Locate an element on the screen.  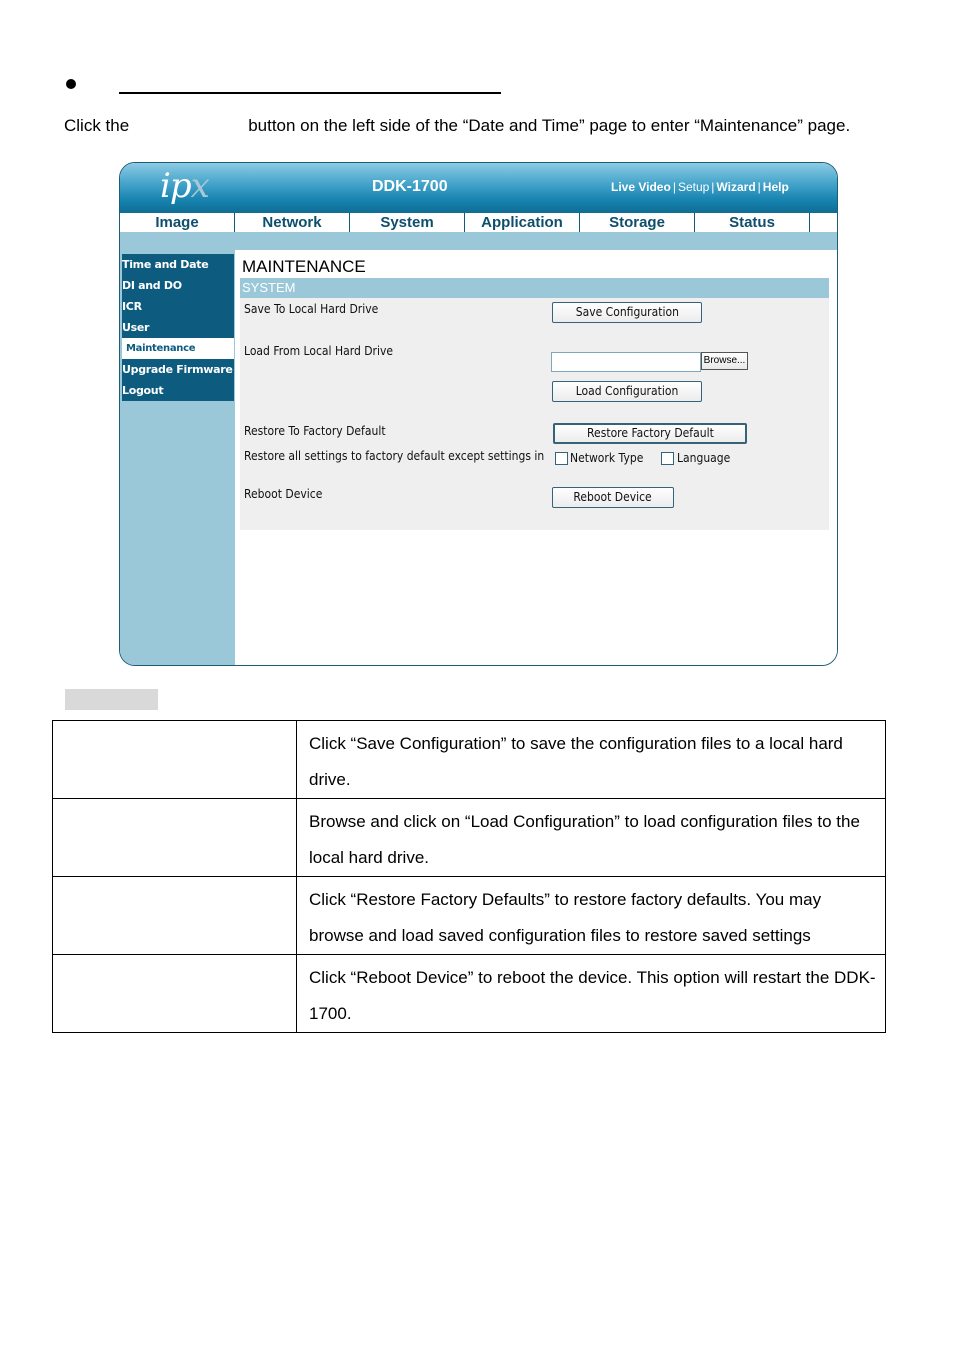
restore-label: Restore To Factory Default is located at coordinates (315, 431).